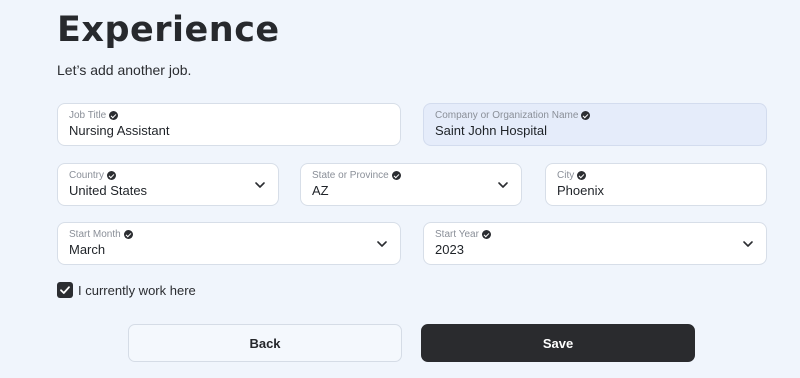 This screenshot has width=800, height=378. I want to click on back-button: Back, so click(265, 343).